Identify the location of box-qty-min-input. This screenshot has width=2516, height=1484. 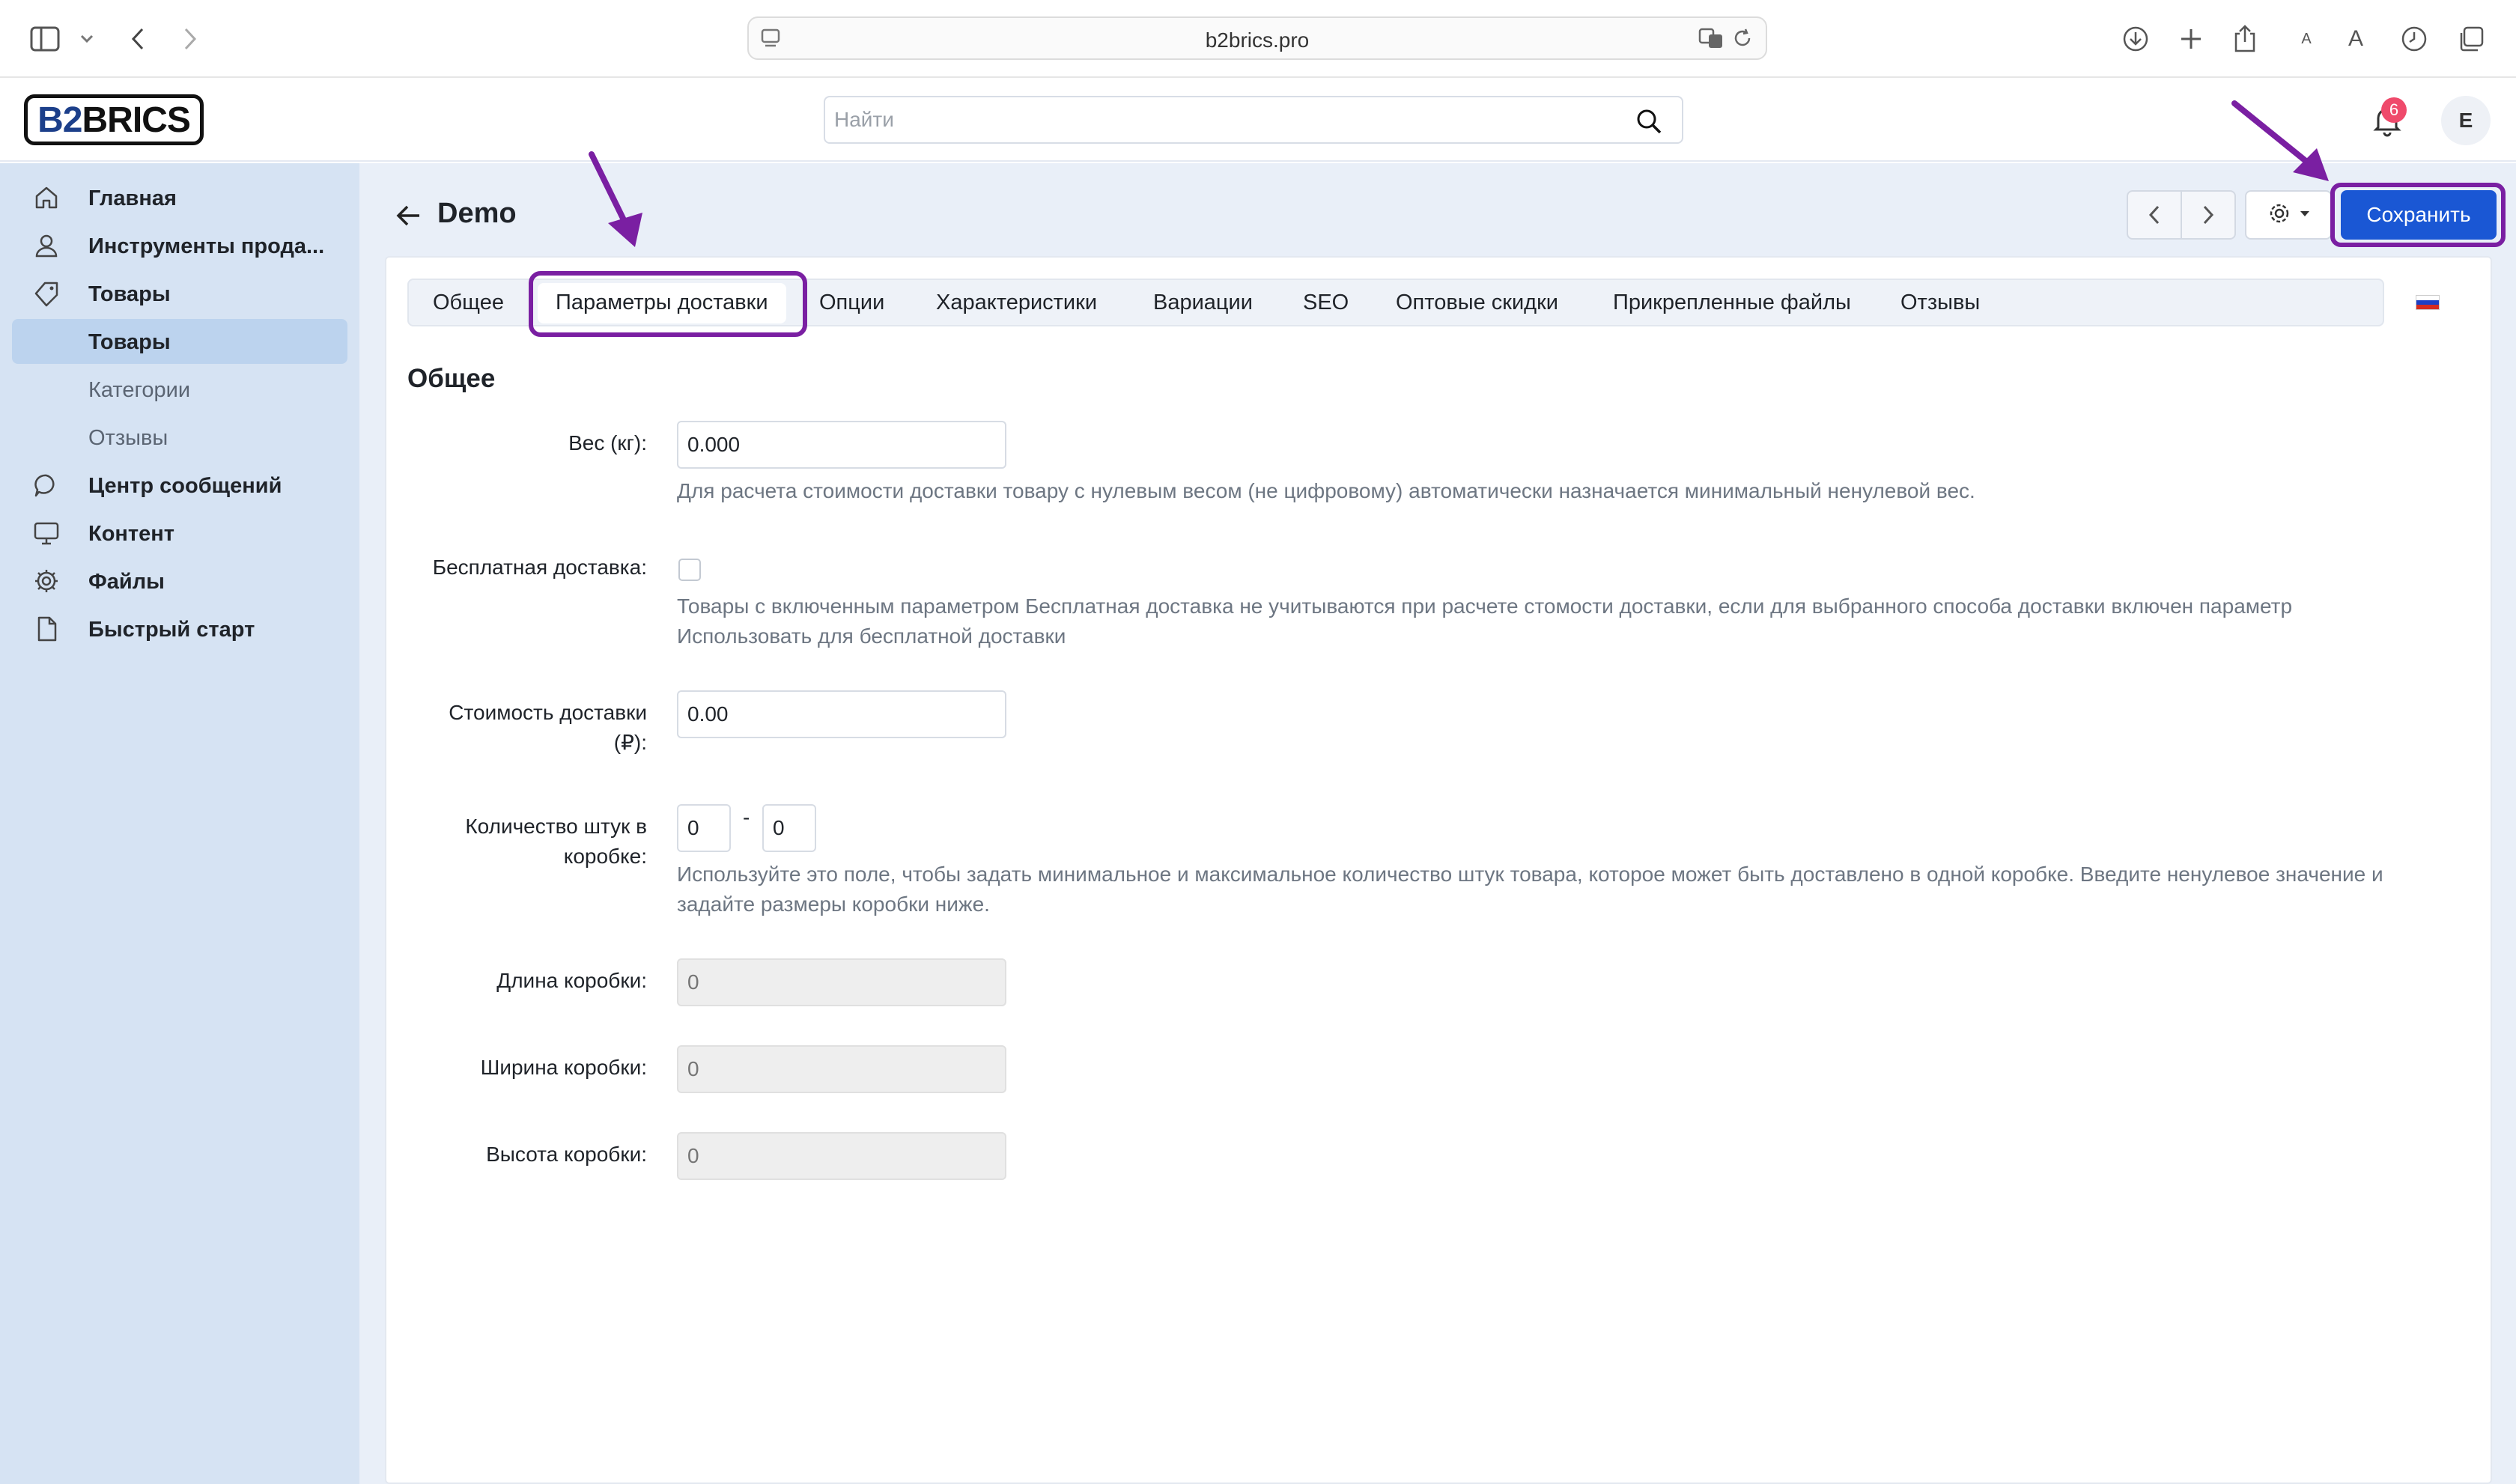
(704, 828).